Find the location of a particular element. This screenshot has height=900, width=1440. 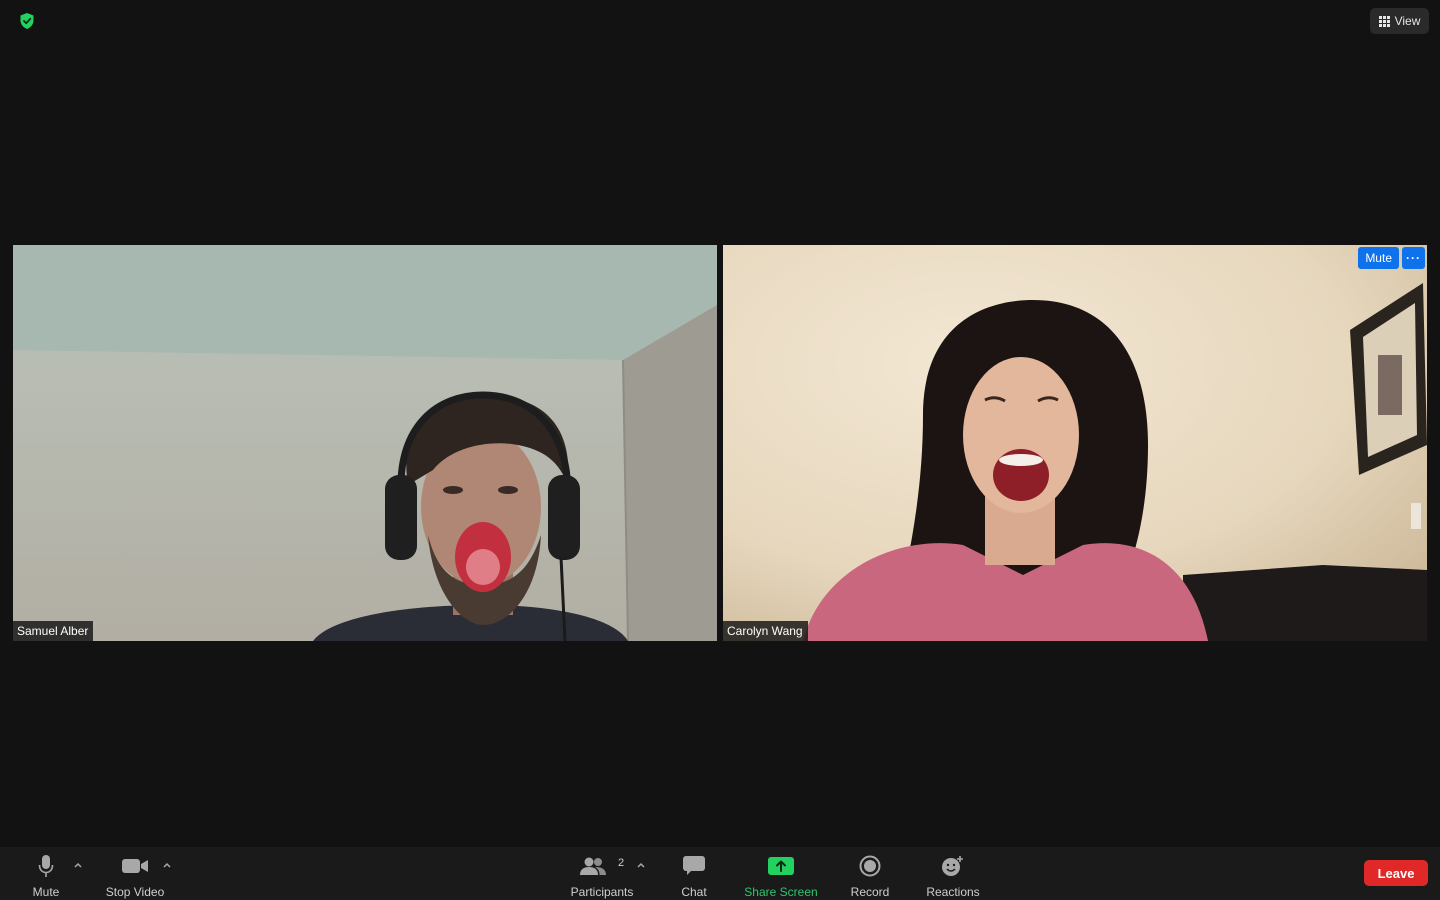

participant-name-tag: Samuel Alber is located at coordinates (53, 631).